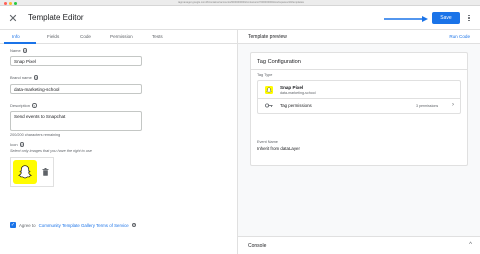  I want to click on brand-name-field: data-marketing-school, so click(76, 89).